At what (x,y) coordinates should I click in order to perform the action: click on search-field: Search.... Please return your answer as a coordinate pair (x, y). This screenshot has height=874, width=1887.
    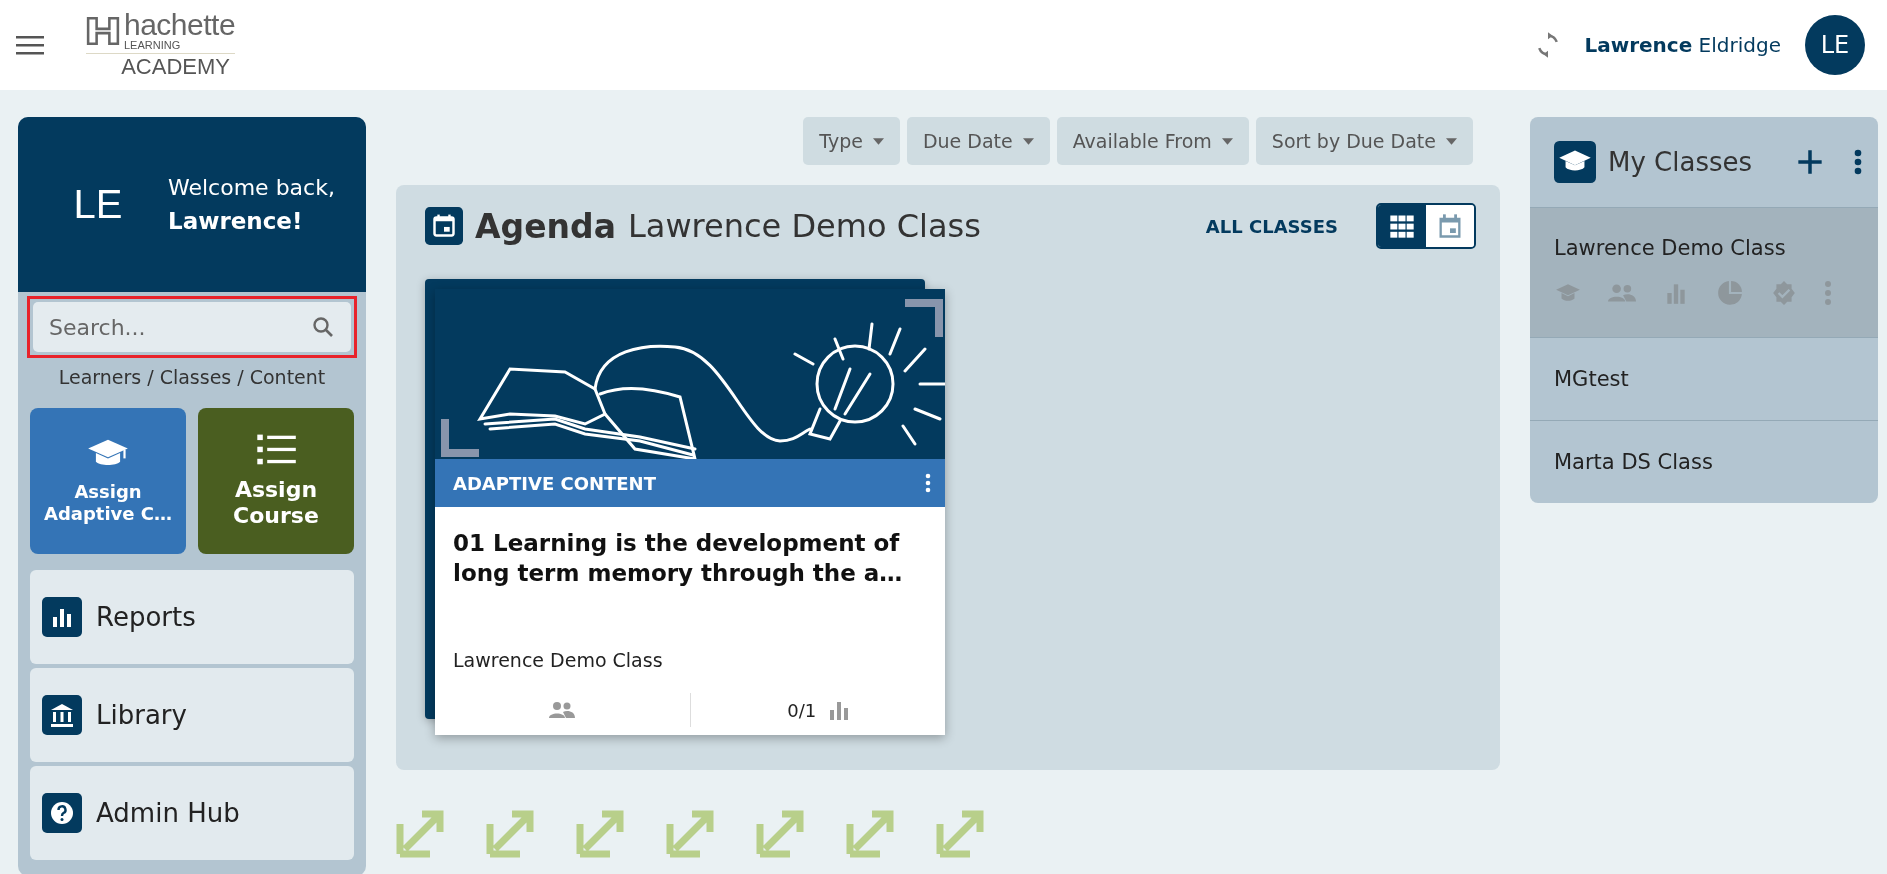
    Looking at the image, I should click on (192, 327).